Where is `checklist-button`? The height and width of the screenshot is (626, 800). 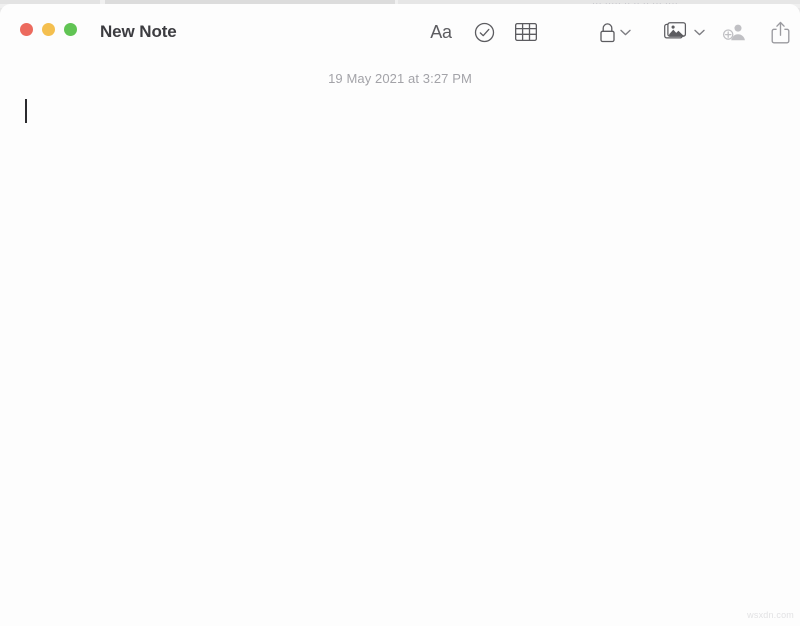 checklist-button is located at coordinates (484, 32).